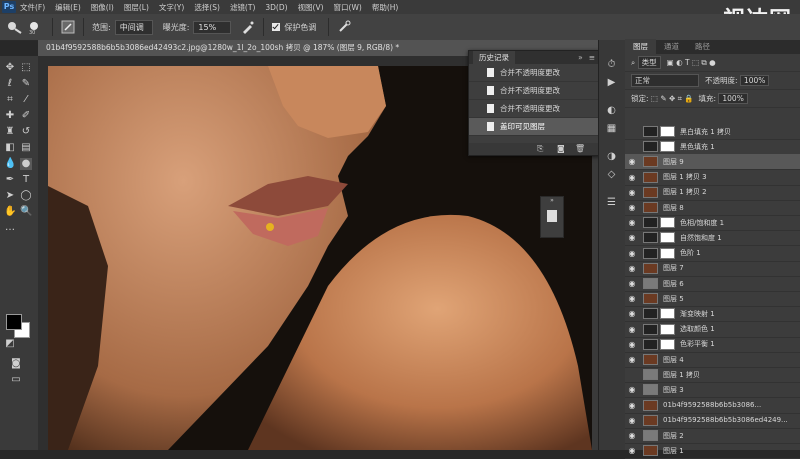 This screenshot has width=800, height=459. I want to click on eyedropper-tool-icon: ⁄, so click(26, 100).